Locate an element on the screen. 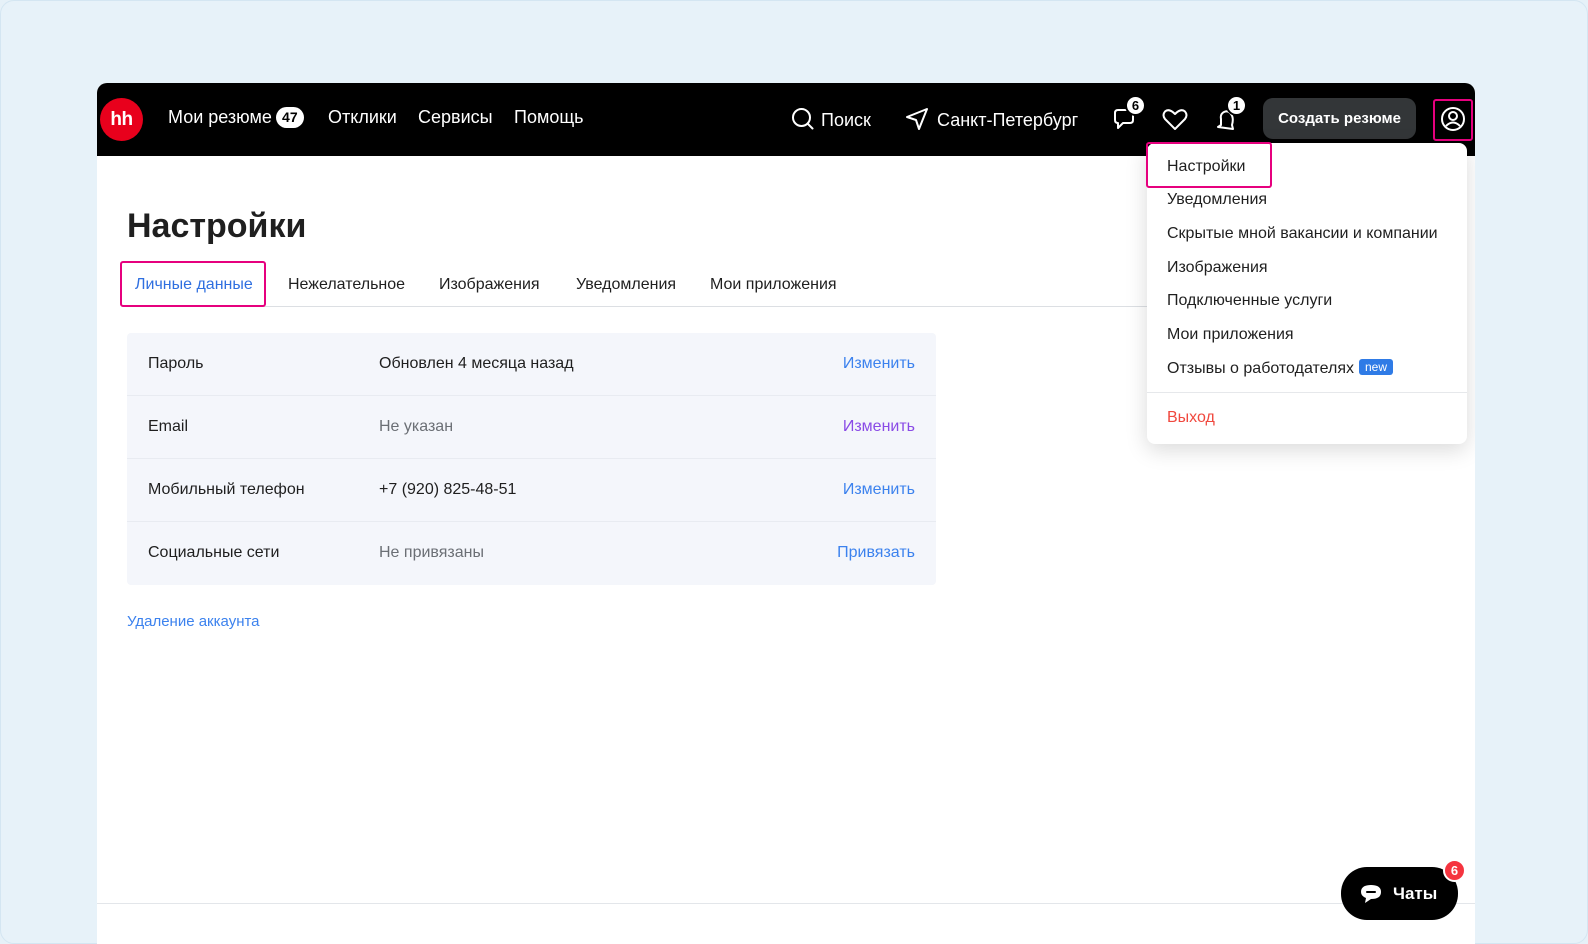 This screenshot has height=944, width=1588. resumes-count-badge: 47 is located at coordinates (289, 117).